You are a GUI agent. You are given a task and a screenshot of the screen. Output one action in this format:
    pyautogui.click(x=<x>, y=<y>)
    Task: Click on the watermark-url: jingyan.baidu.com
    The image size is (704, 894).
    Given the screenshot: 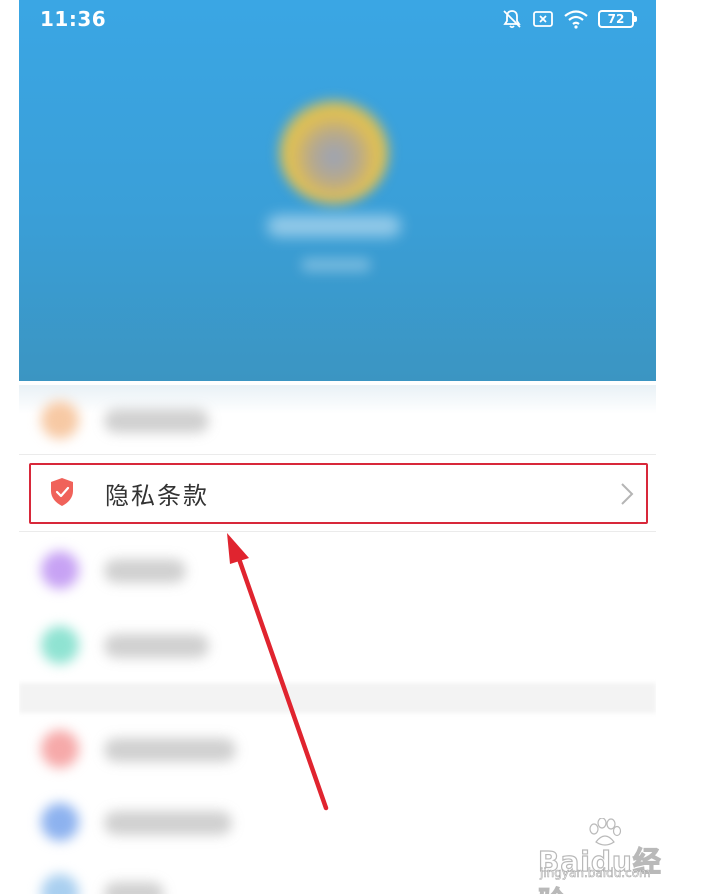 What is the action you would take?
    pyautogui.click(x=595, y=873)
    